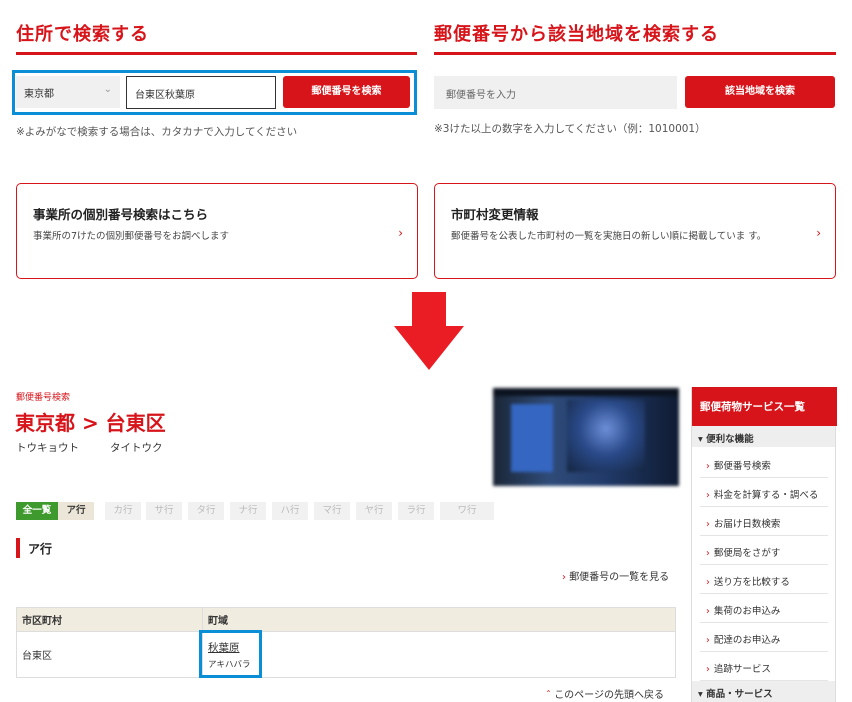 Image resolution: width=852 pixels, height=702 pixels. Describe the element at coordinates (555, 92) in the screenshot. I see `zip-code-input: 郵便番号を入力` at that location.